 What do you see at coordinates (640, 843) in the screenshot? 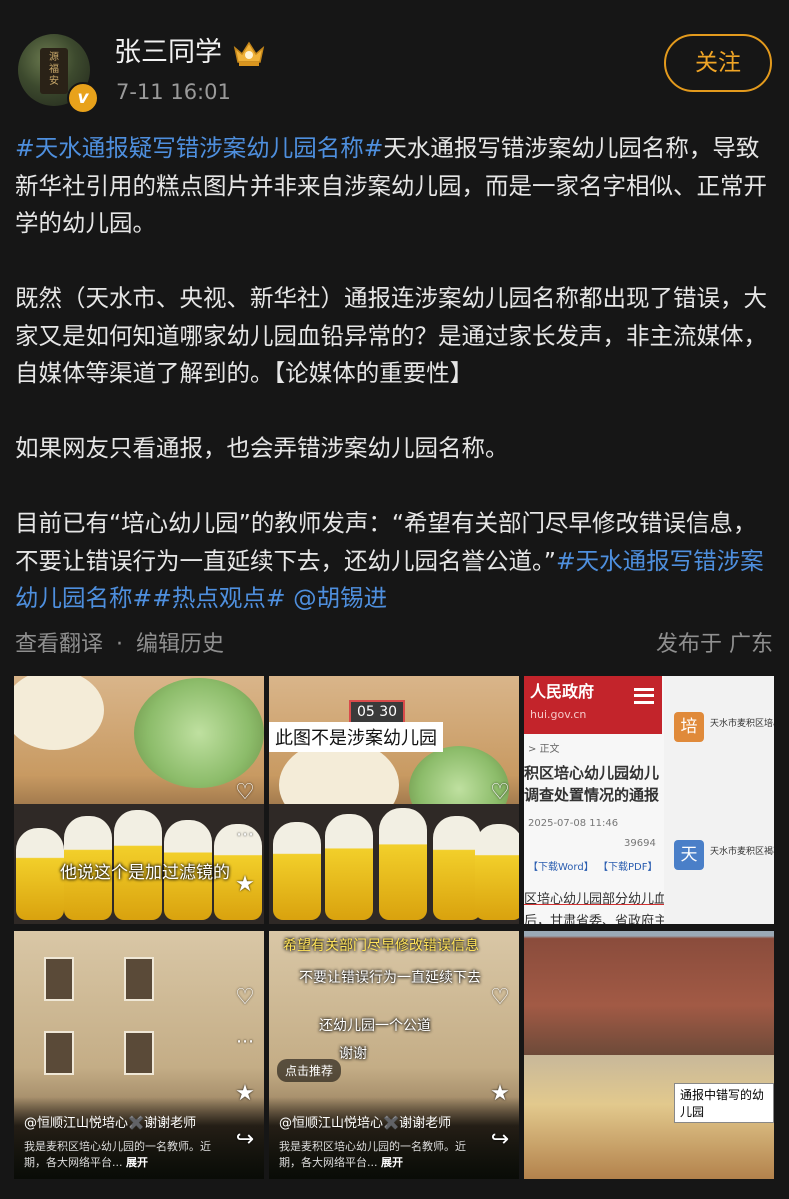
I see `article-views: 39694` at bounding box center [640, 843].